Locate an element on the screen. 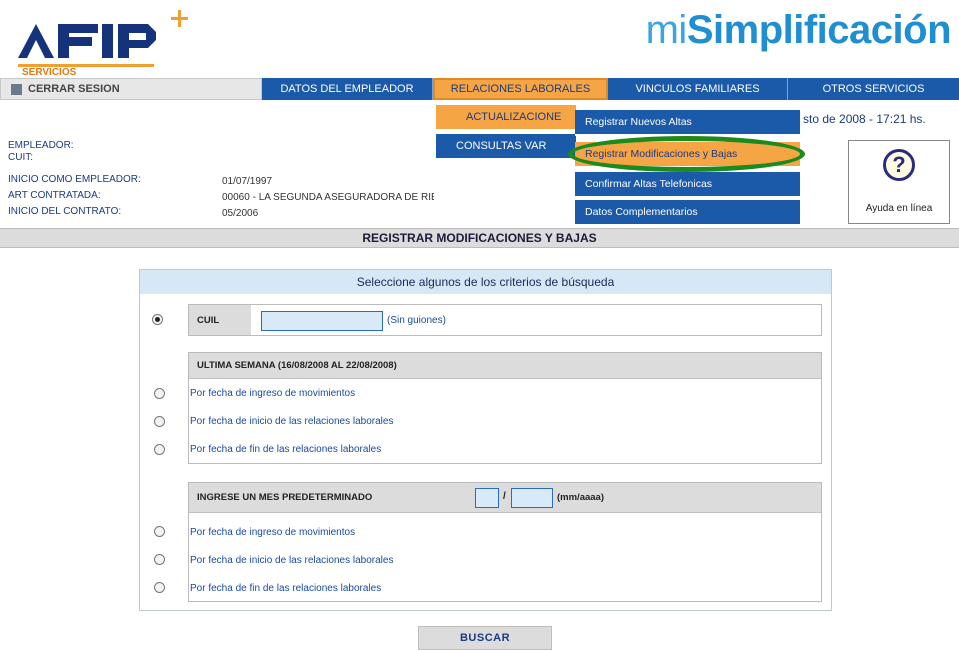 The width and height of the screenshot is (959, 650). help-label: Ayuda en línea is located at coordinates (899, 208).